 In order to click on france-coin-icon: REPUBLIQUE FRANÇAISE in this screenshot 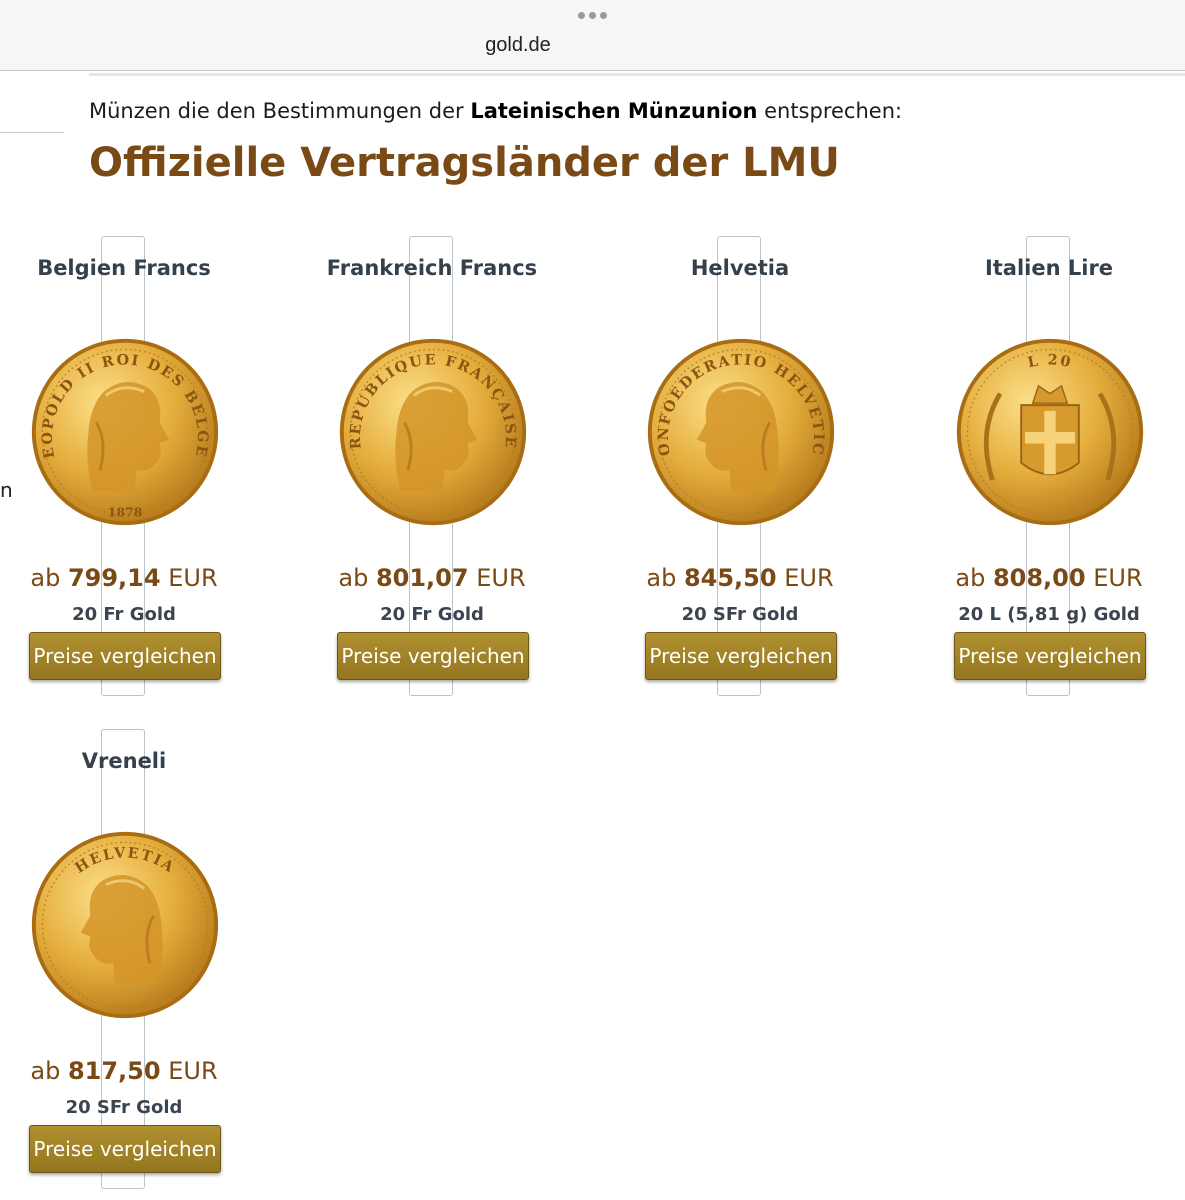, I will do `click(433, 432)`.